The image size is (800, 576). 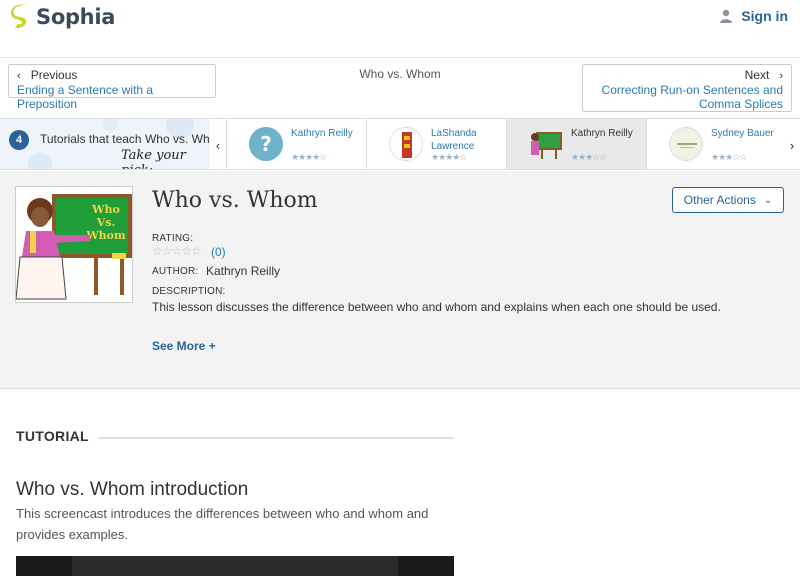 I want to click on sophia-logo: Sophia, so click(x=62, y=17).